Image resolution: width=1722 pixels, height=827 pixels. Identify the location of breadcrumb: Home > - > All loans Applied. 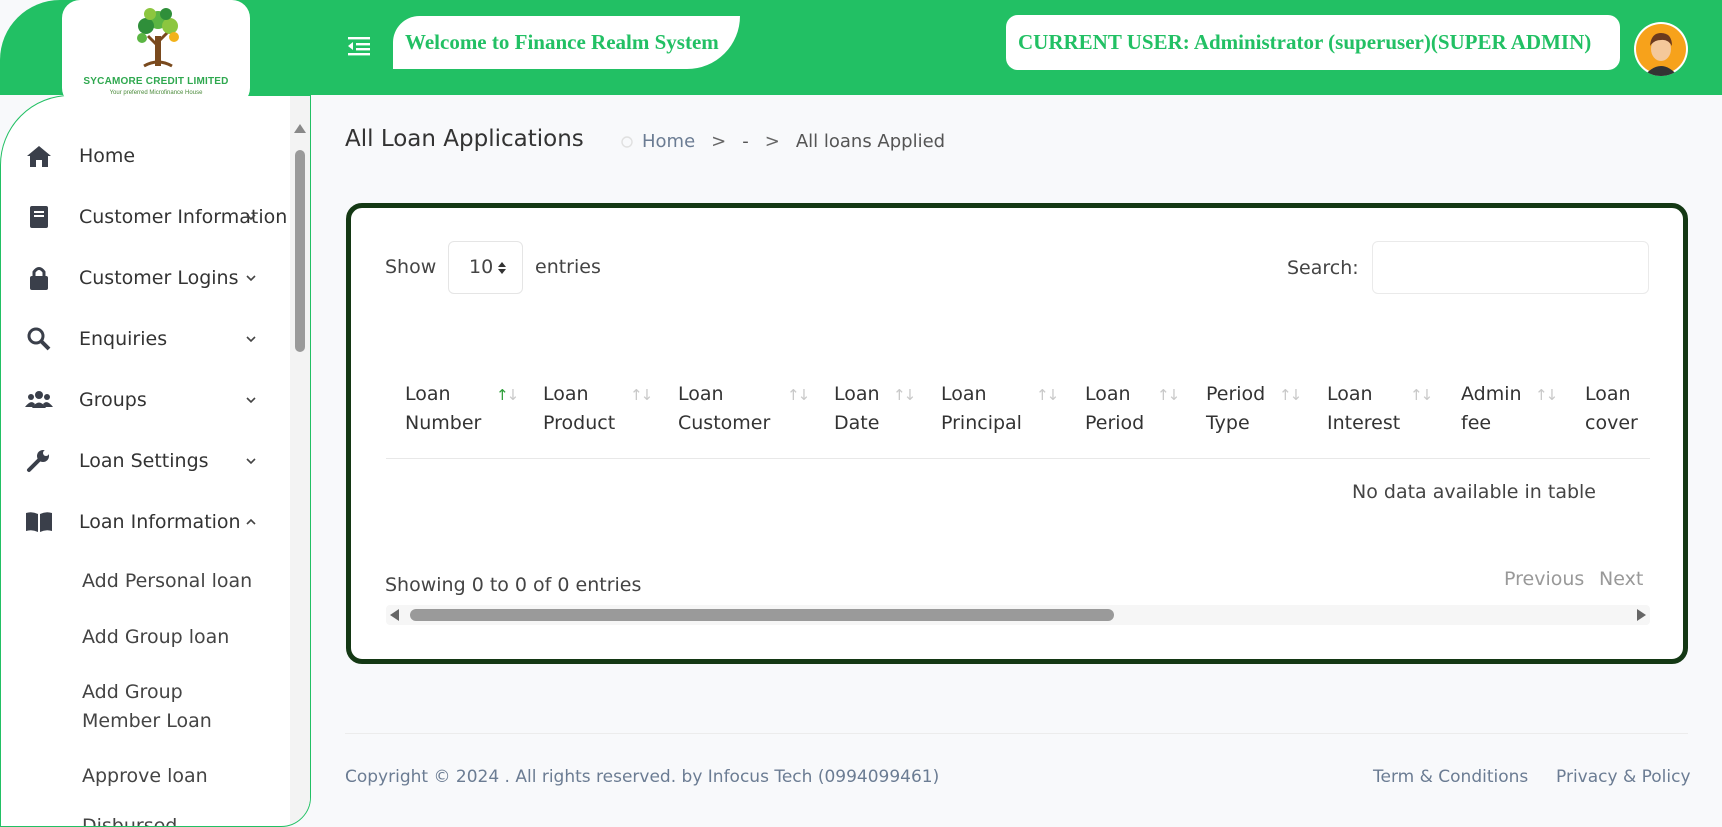
(782, 141).